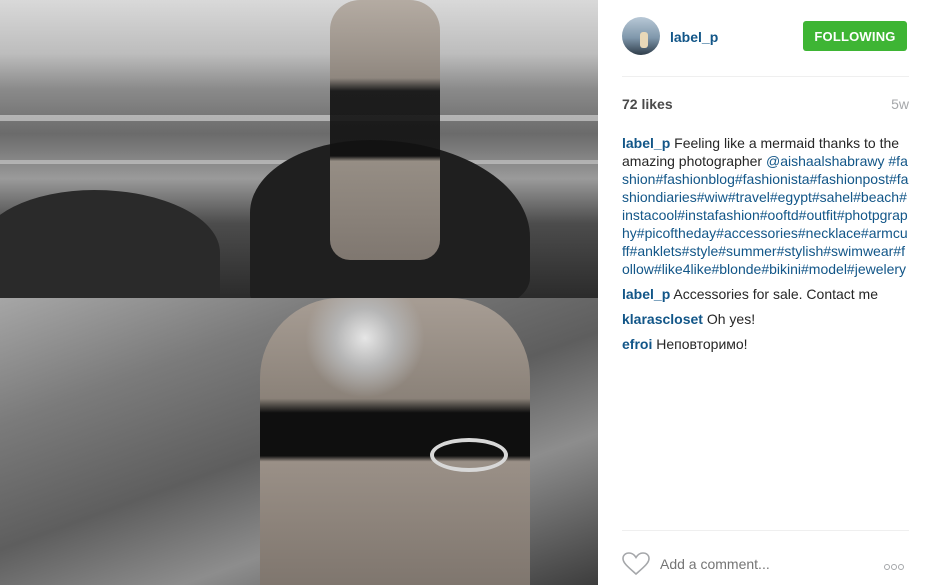  What do you see at coordinates (702, 344) in the screenshot?
I see `comment-text: Неповторимо!` at bounding box center [702, 344].